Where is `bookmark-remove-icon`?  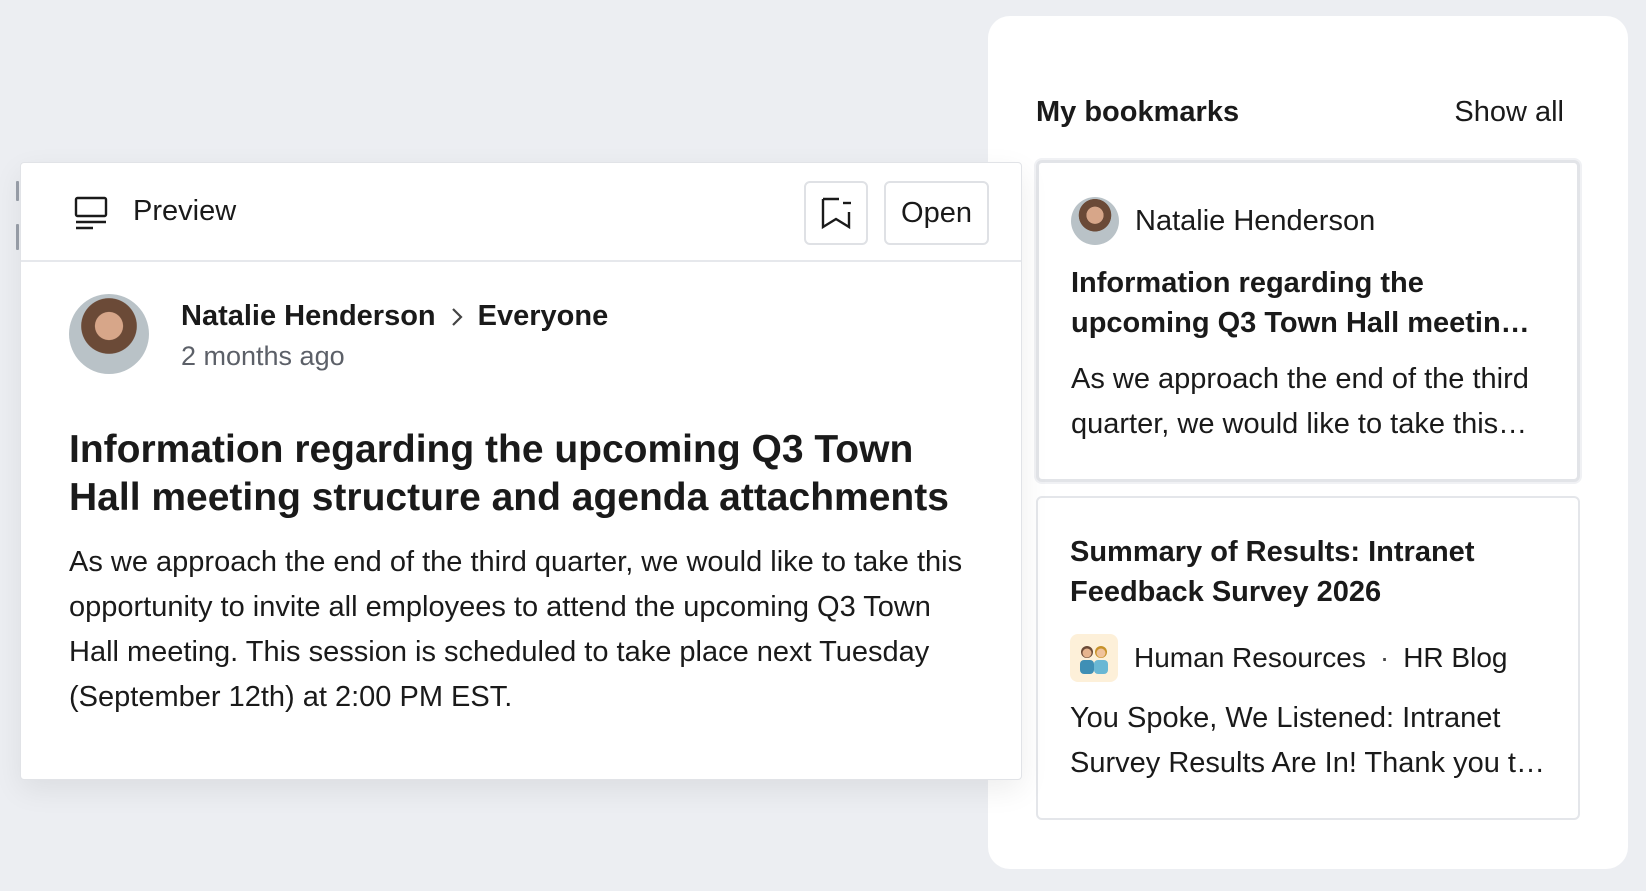
bookmark-remove-icon is located at coordinates (836, 213).